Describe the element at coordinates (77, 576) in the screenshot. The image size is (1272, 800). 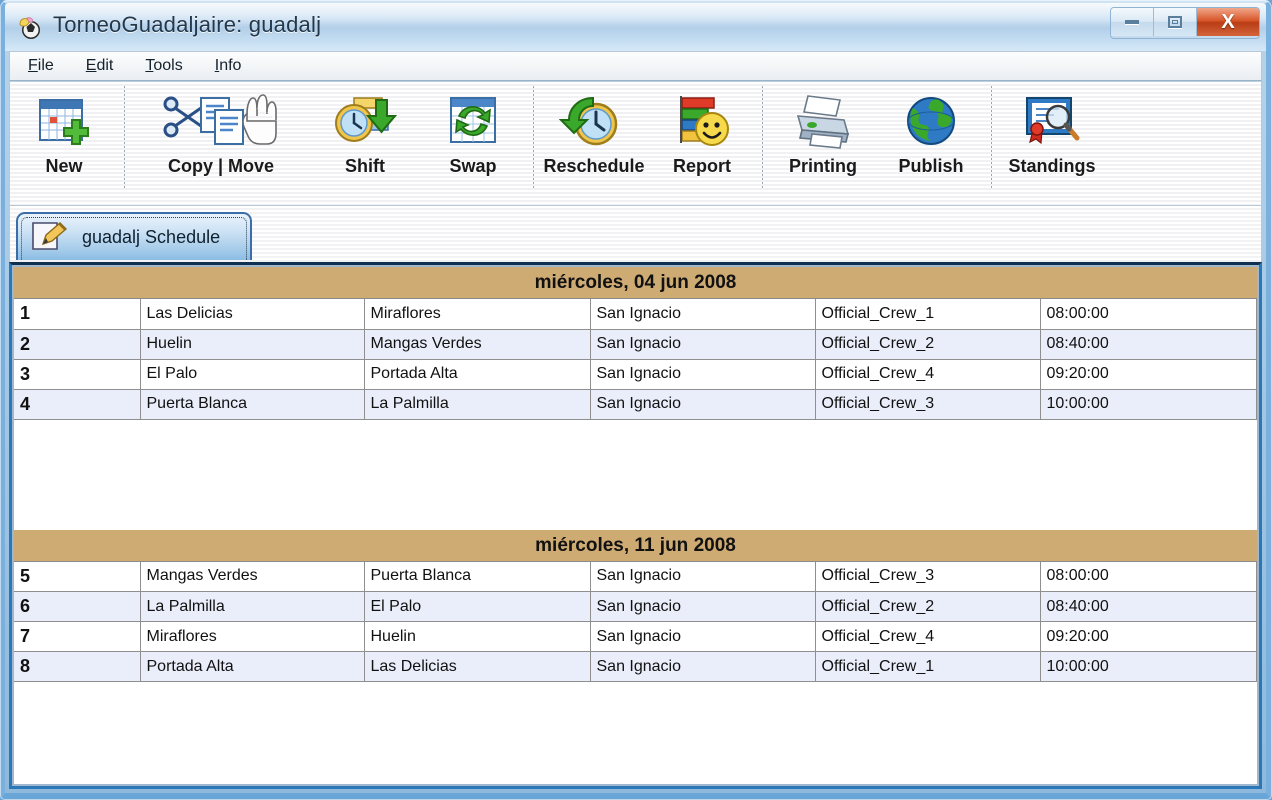
I see `cell-number: 5` at that location.